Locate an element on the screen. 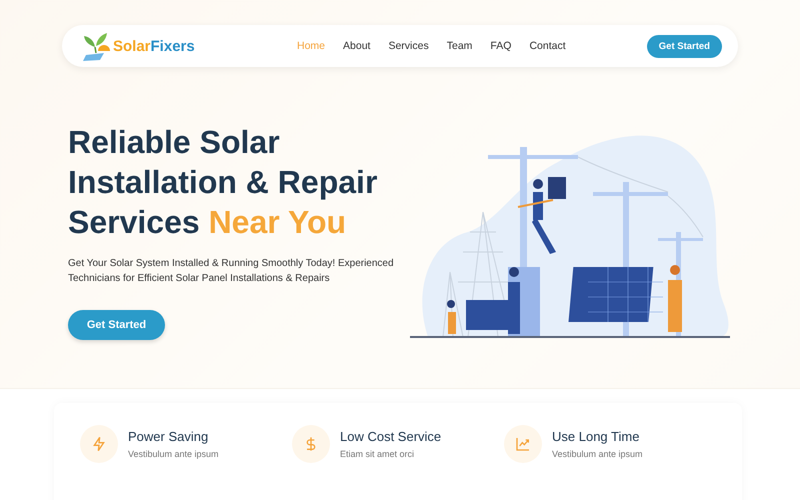 The image size is (800, 500). dollar-icon is located at coordinates (311, 444).